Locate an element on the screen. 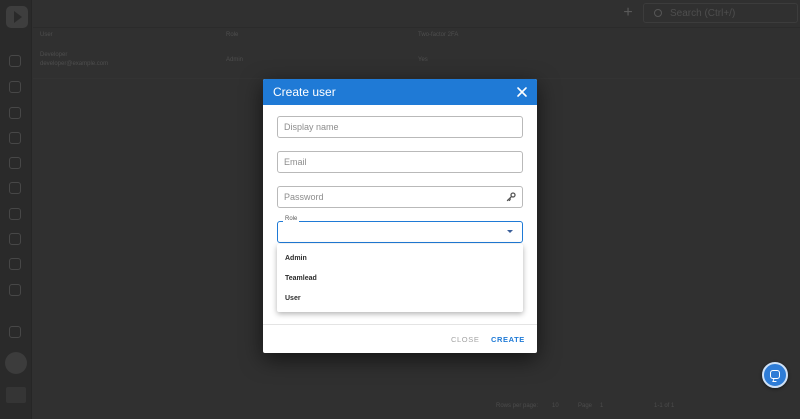 This screenshot has height=419, width=800. topbar: + Search (Ctrl+/) 99 is located at coordinates (416, 14).